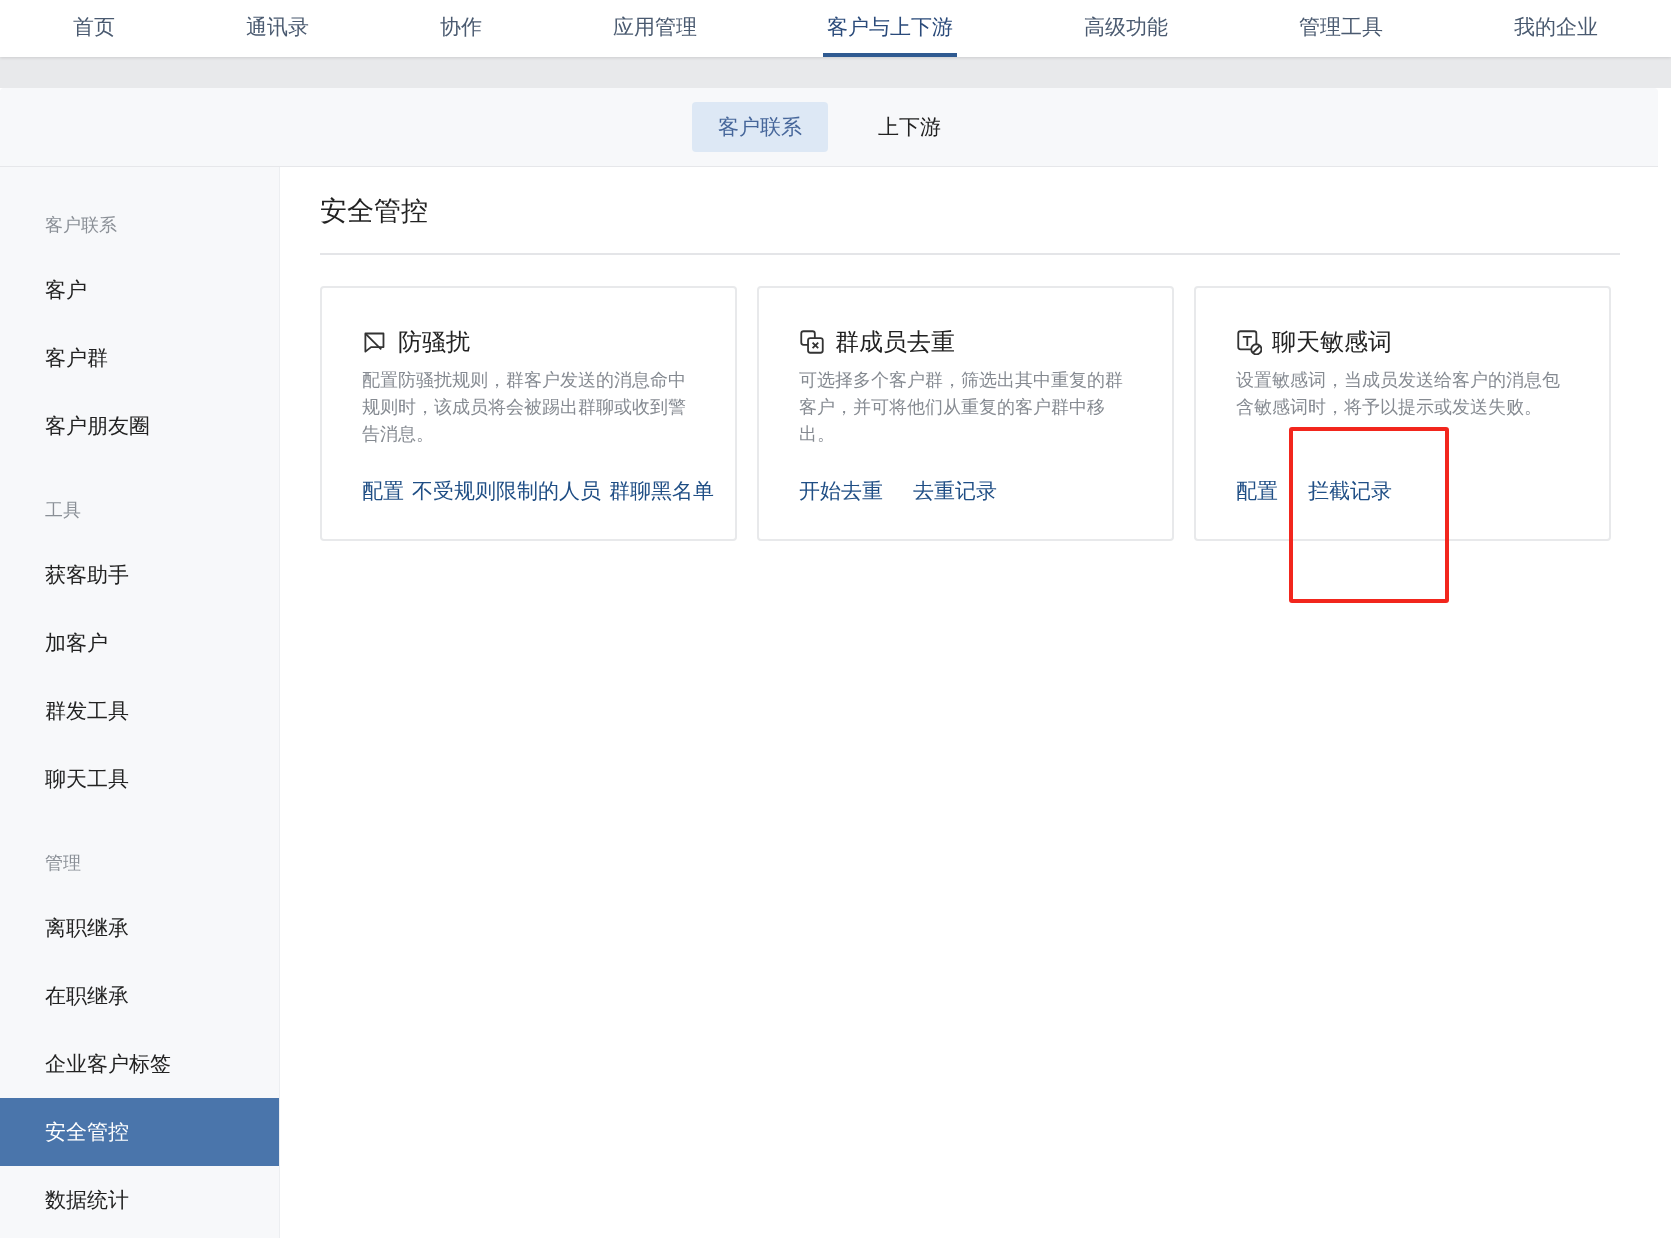  Describe the element at coordinates (139, 643) in the screenshot. I see `sidebar-item: 加客户` at that location.